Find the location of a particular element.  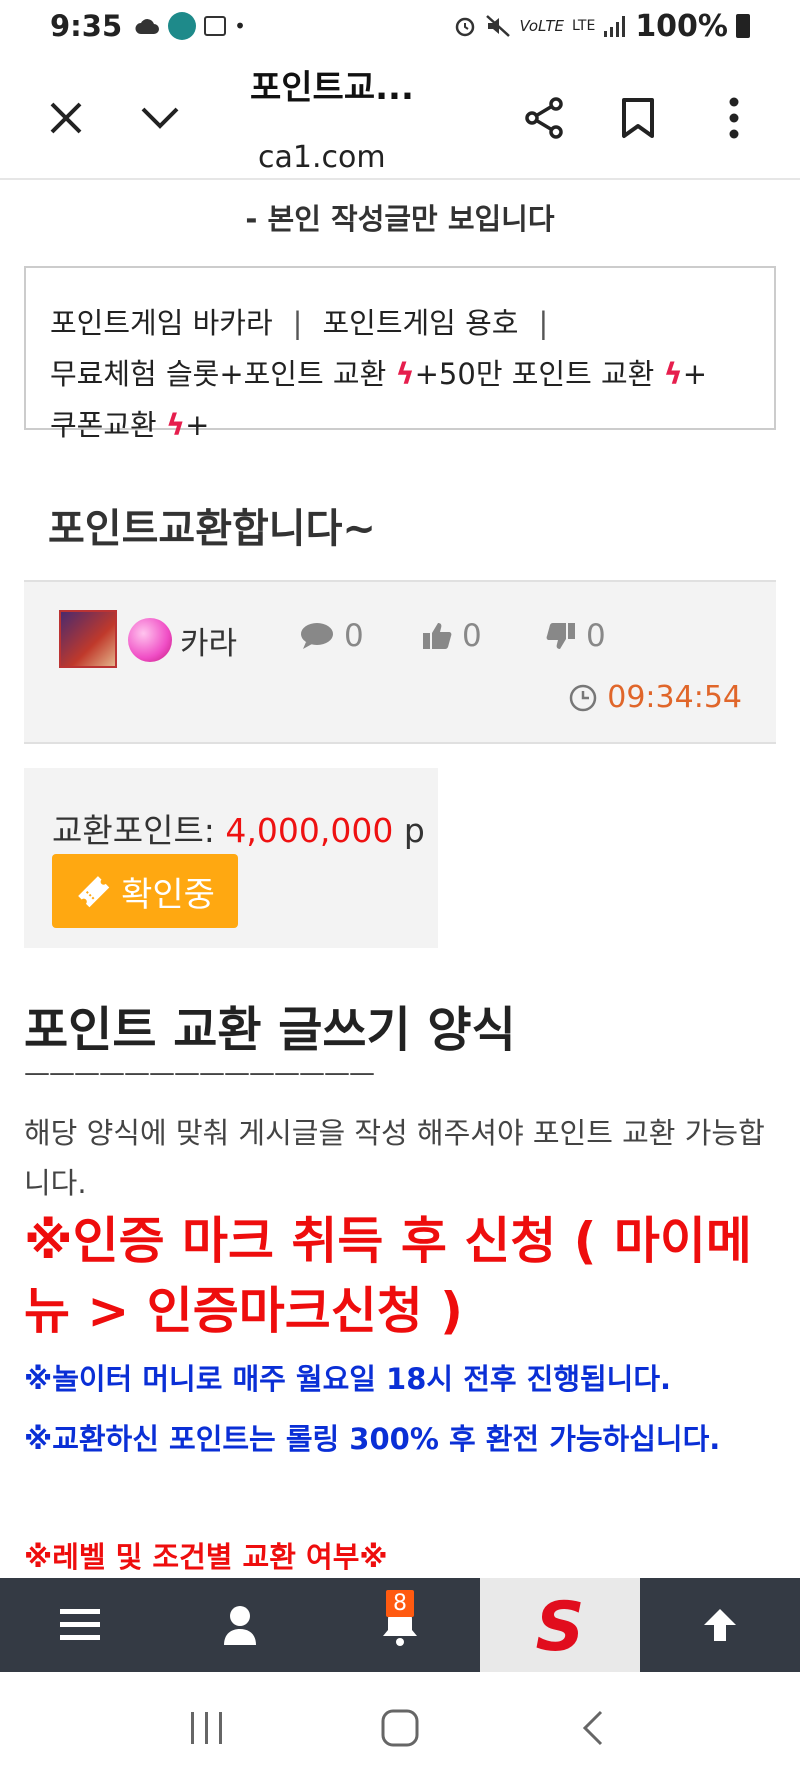

ticket-icon is located at coordinates (94, 892).